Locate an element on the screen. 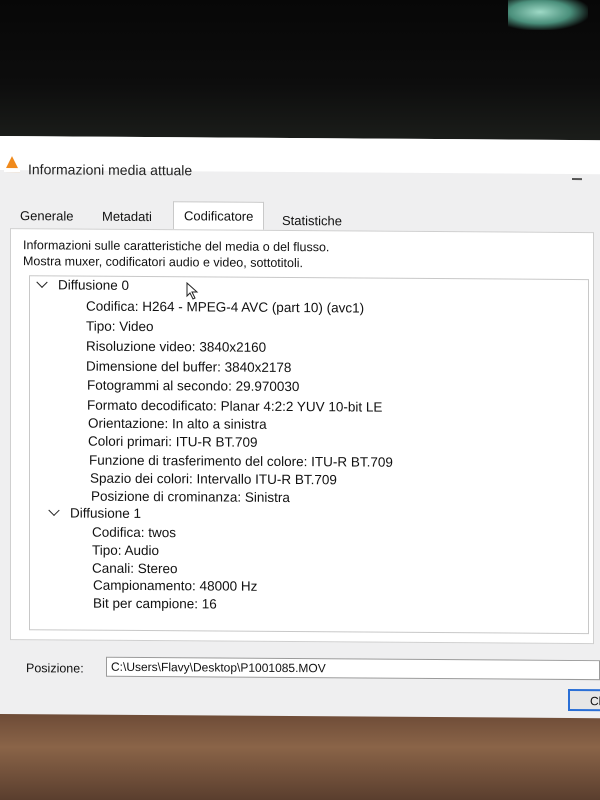 The height and width of the screenshot is (800, 600). mouse-cursor-icon is located at coordinates (192, 291).